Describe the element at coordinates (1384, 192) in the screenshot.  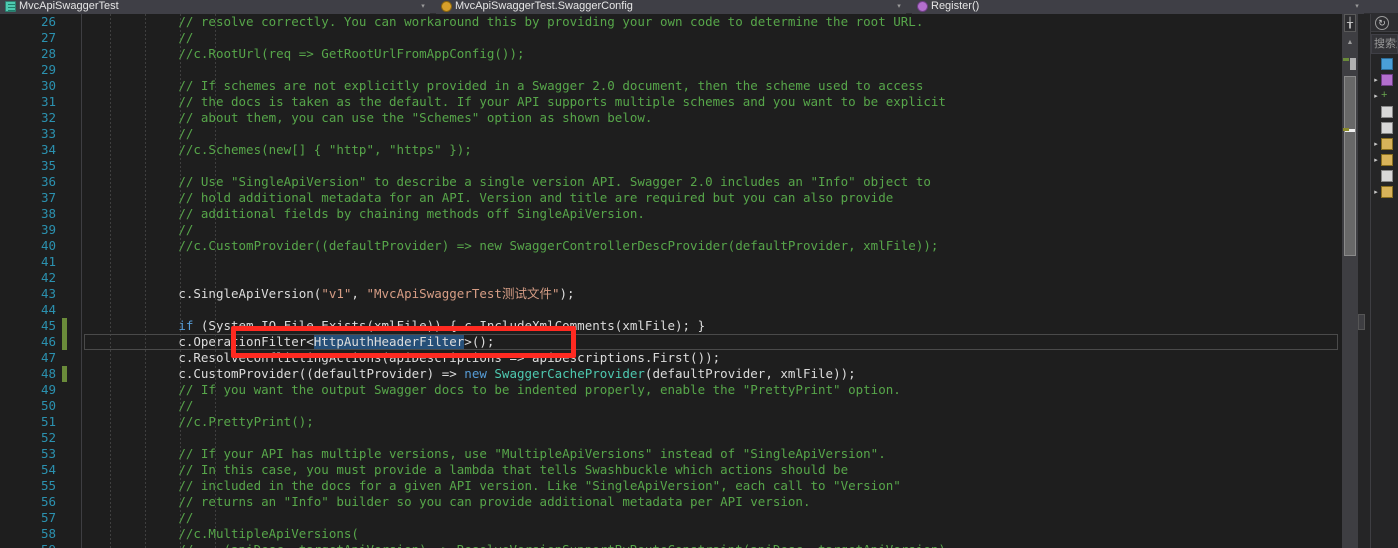
I see `solution-tree-node: ▸` at that location.